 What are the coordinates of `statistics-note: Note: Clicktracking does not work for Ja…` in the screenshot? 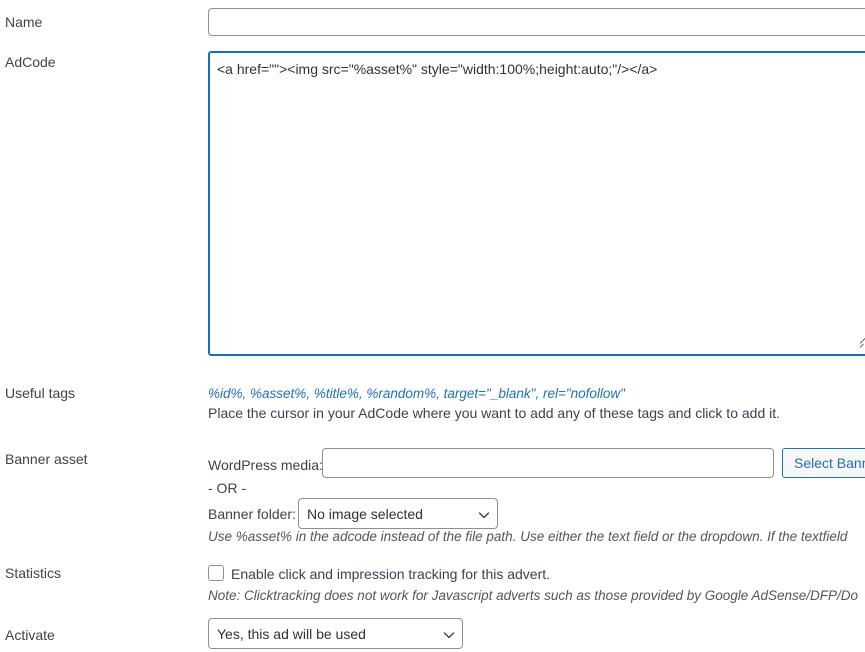 It's located at (533, 595).